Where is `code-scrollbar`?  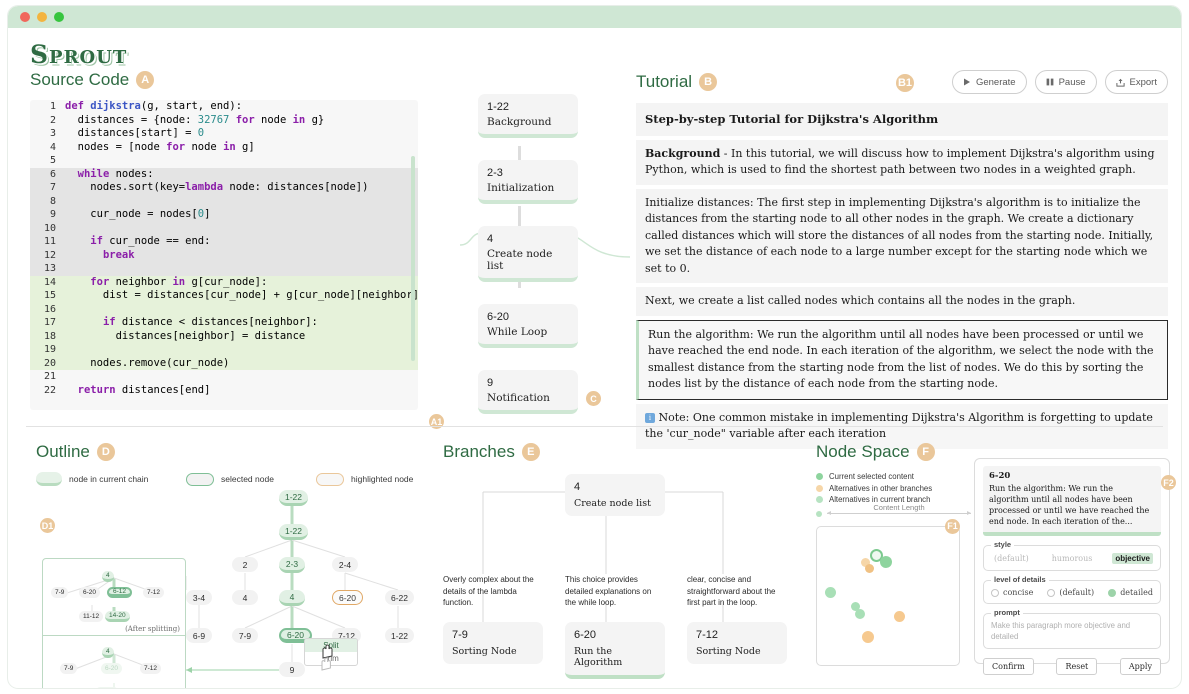 code-scrollbar is located at coordinates (413, 258).